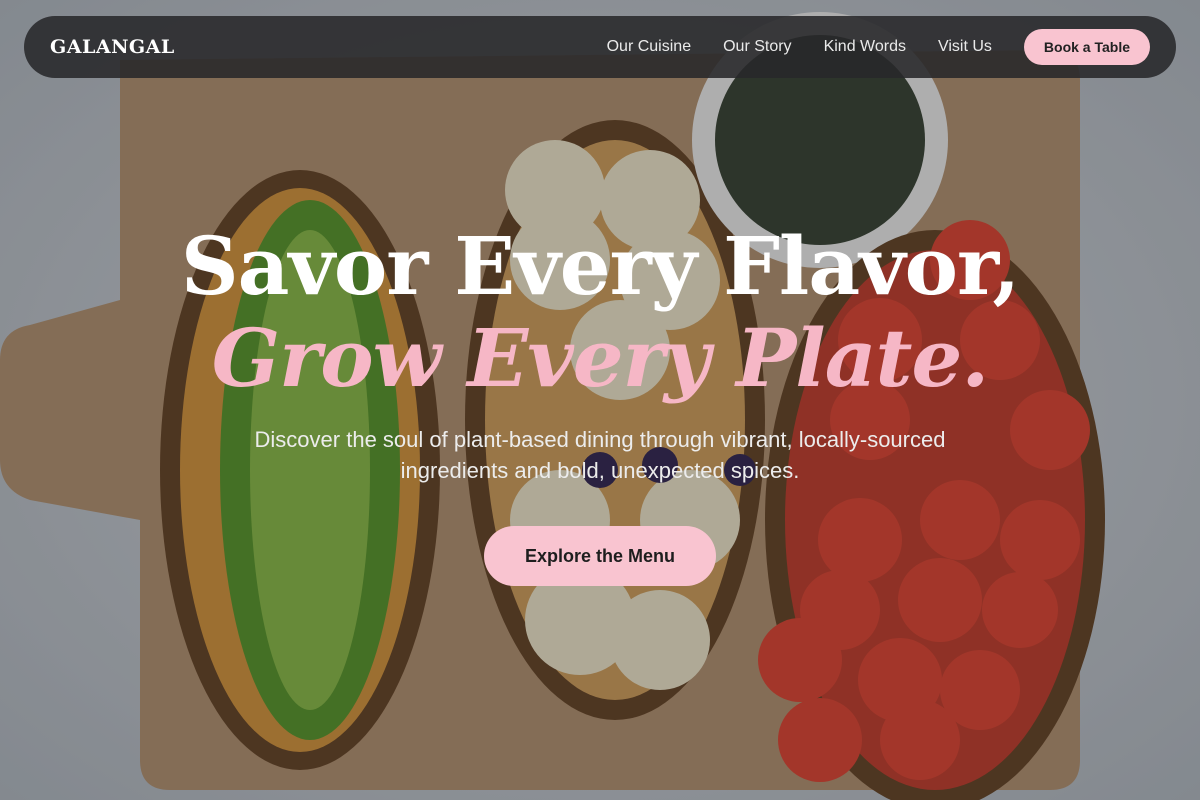 The height and width of the screenshot is (800, 1200). I want to click on hero-headline-line2: Grow Every Plate., so click(600, 358).